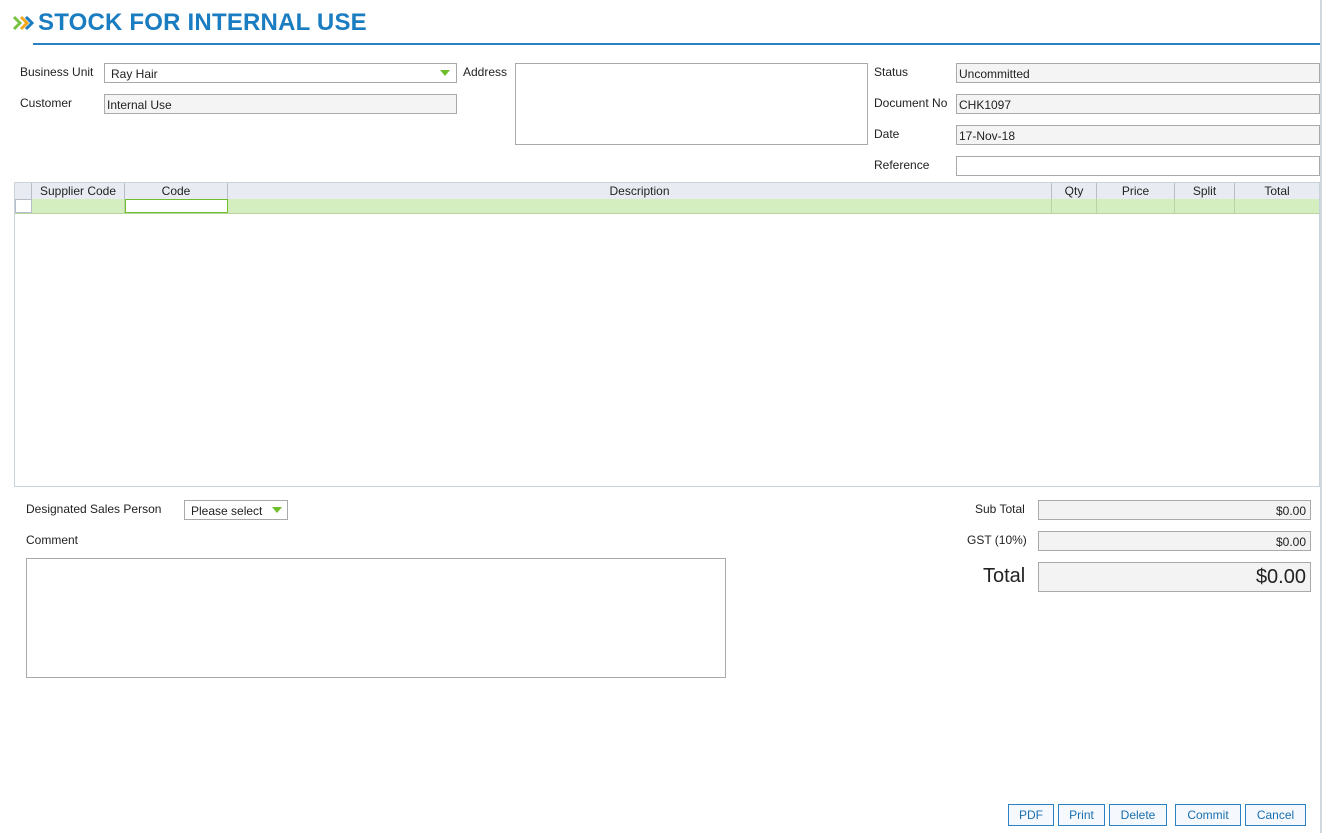 The width and height of the screenshot is (1322, 833). I want to click on sales-person-value: Please select, so click(227, 511).